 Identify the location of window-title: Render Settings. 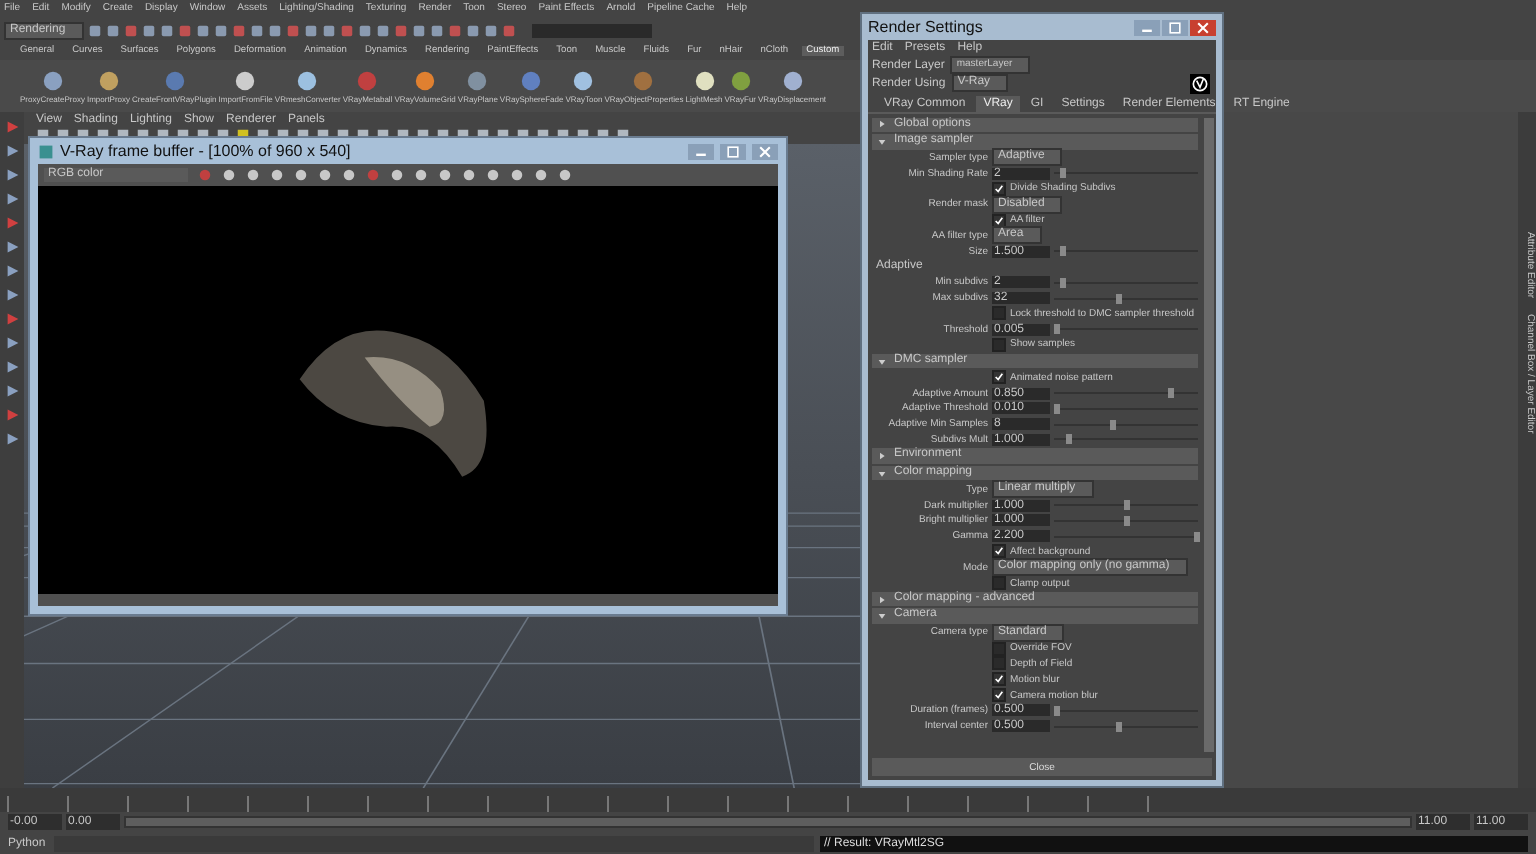
(925, 27).